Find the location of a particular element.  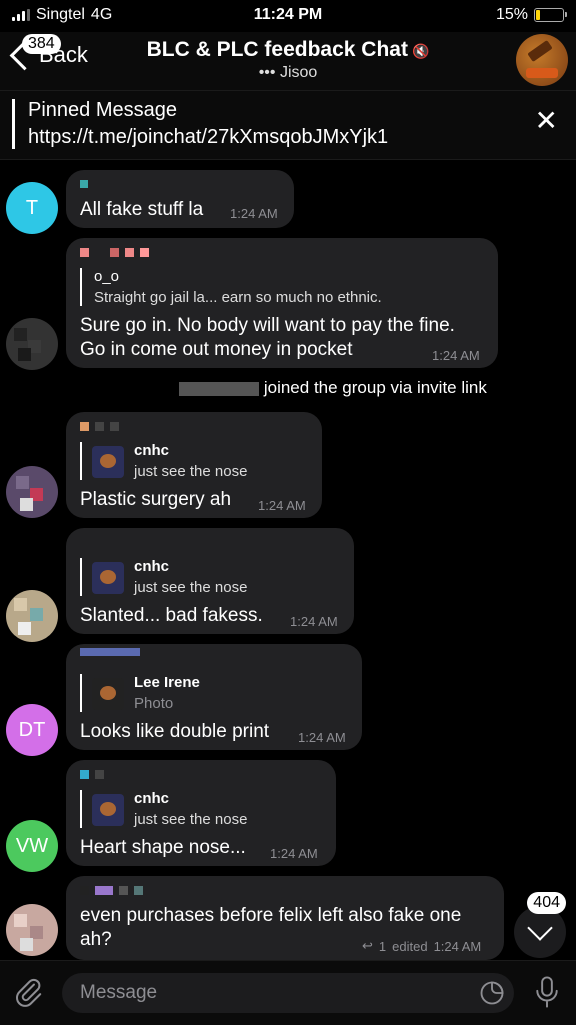

message-text: Plastic surgery ah is located at coordinates (156, 499).